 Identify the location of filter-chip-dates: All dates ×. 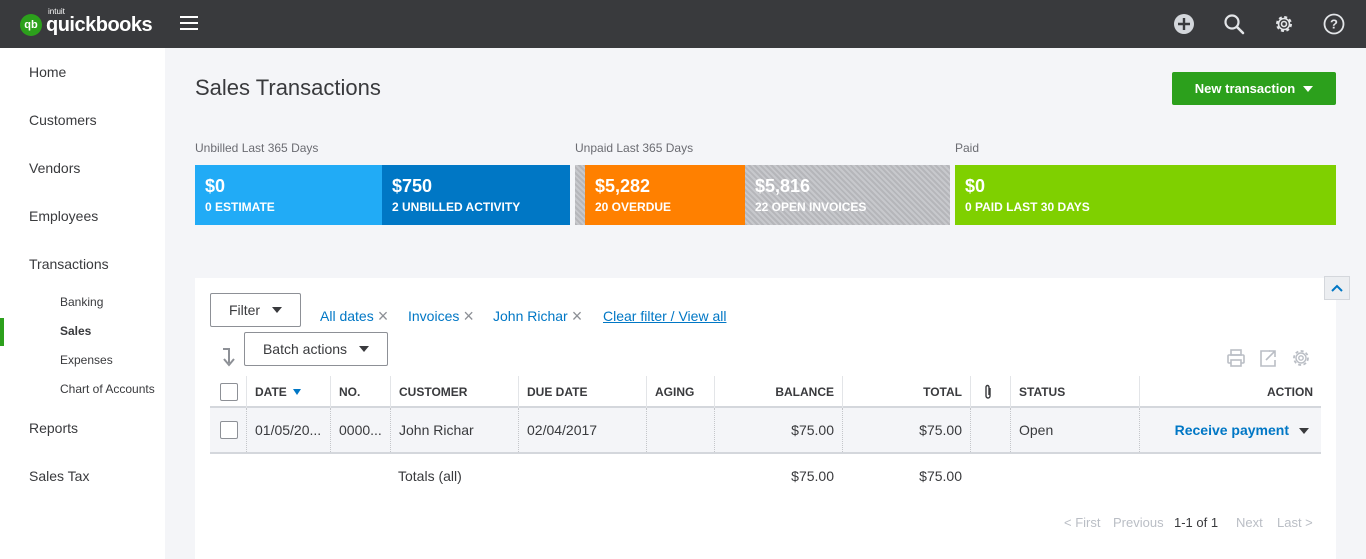
(354, 316).